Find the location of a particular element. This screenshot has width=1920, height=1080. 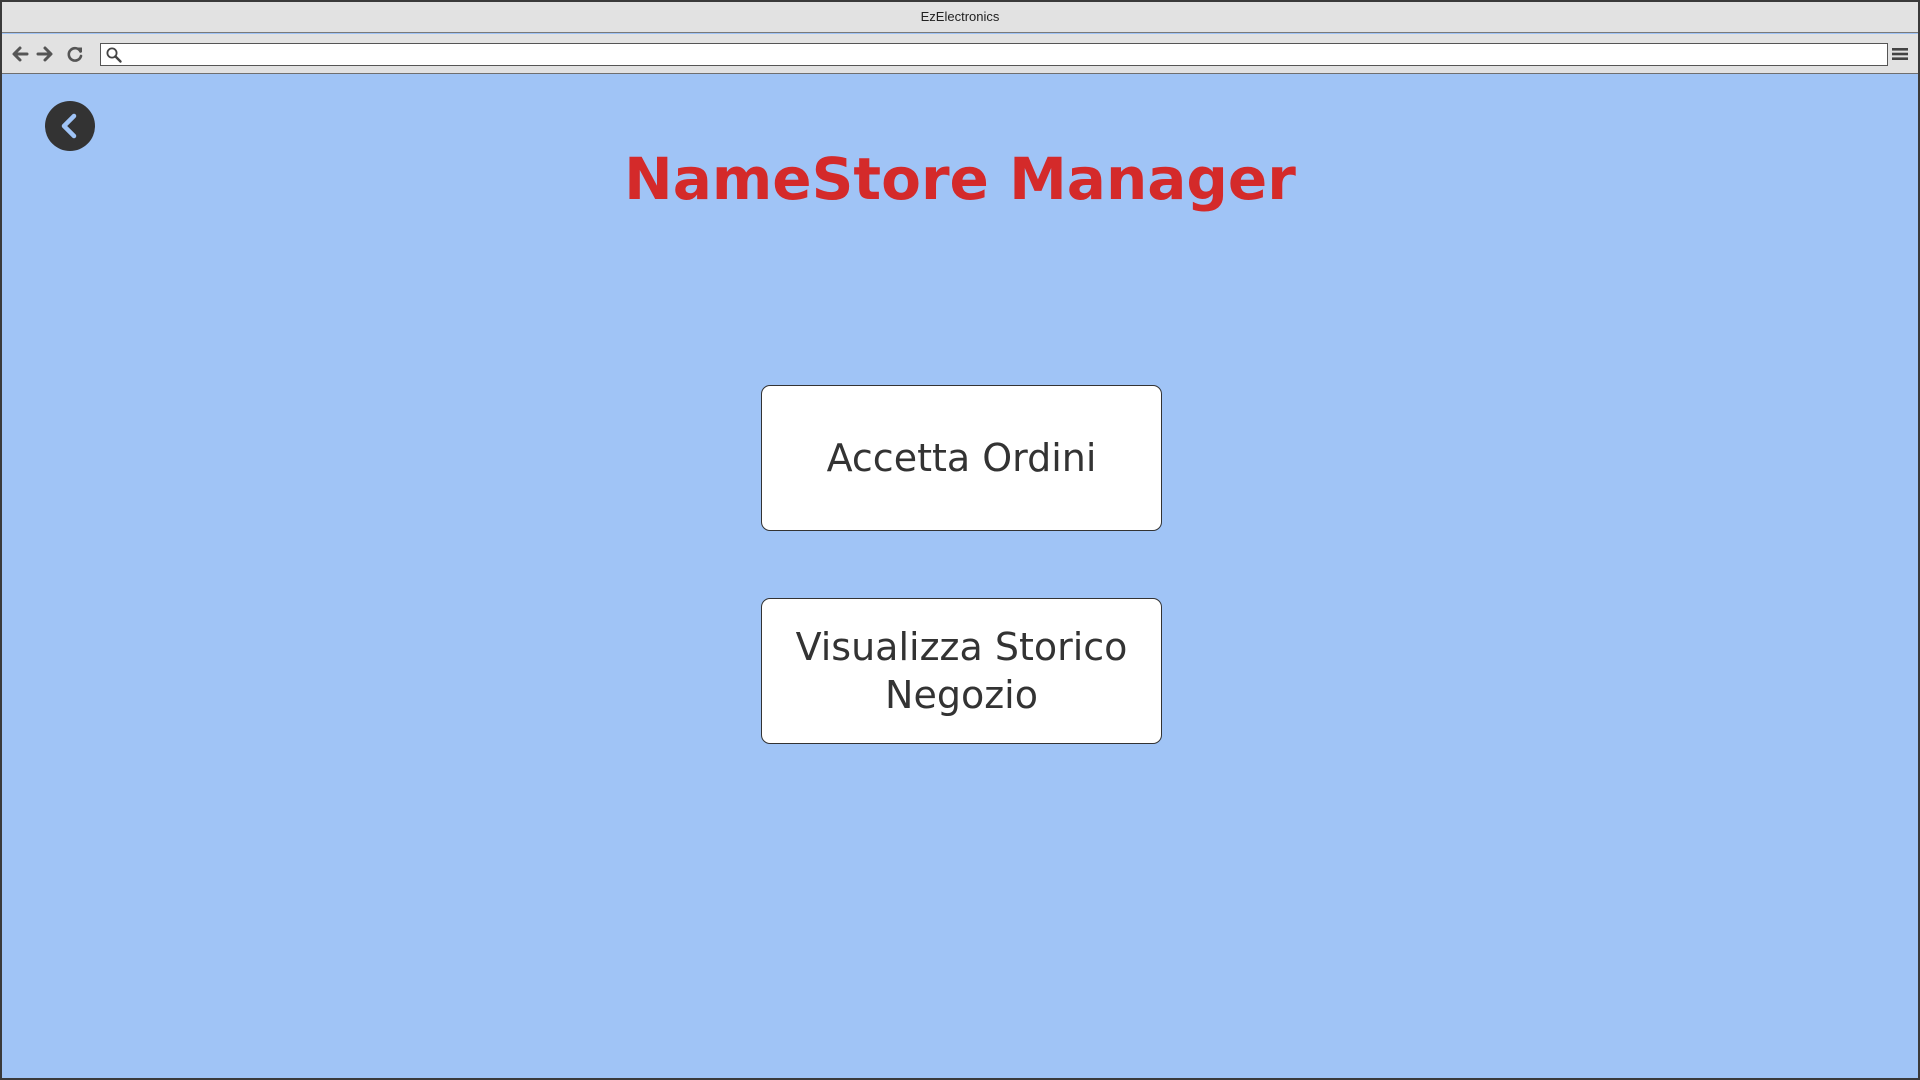

address-bar is located at coordinates (994, 54).